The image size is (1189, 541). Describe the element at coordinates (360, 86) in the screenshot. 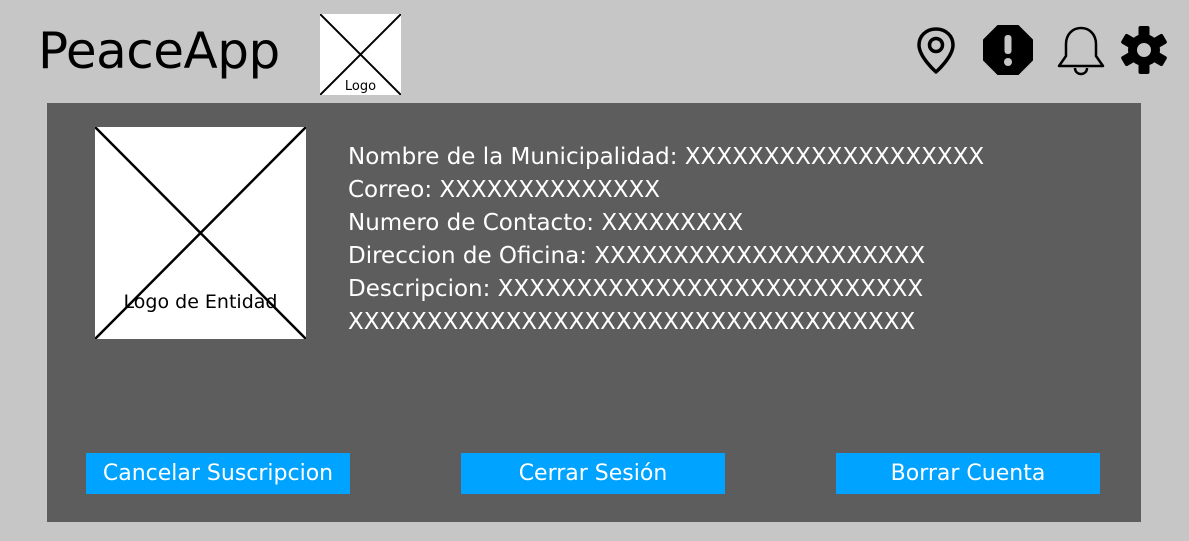

I see `logo-label: Logo` at that location.